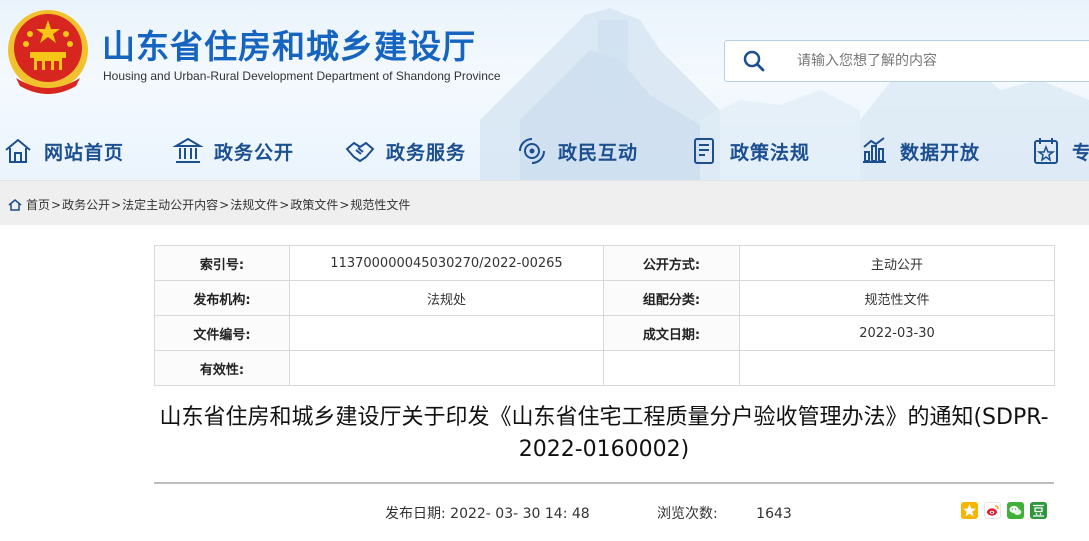 The width and height of the screenshot is (1089, 541). I want to click on publish-date-value: 2022- 03- 30 14: 48, so click(520, 514).